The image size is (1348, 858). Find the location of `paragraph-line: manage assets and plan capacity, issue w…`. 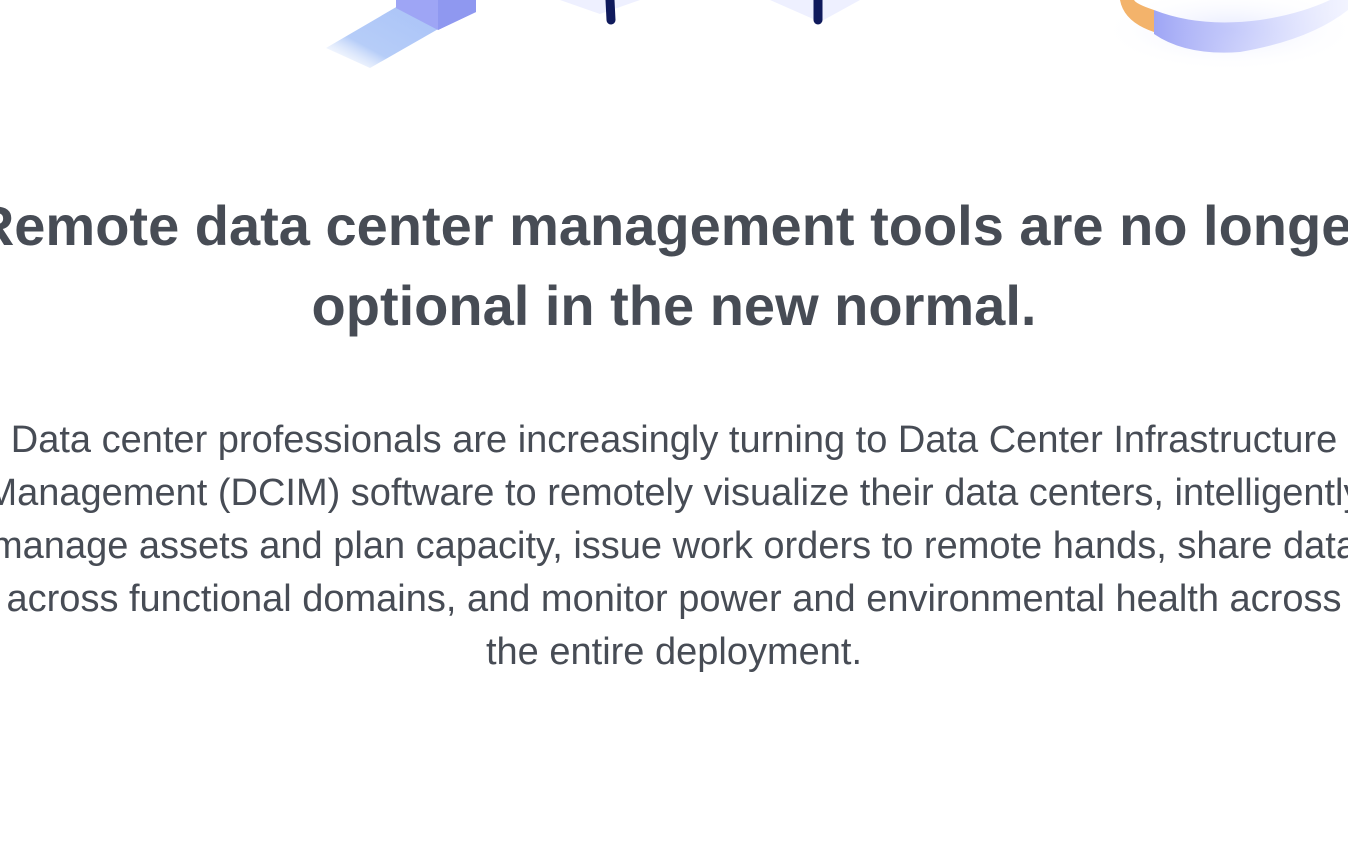

paragraph-line: manage assets and plan capacity, issue w… is located at coordinates (674, 546).